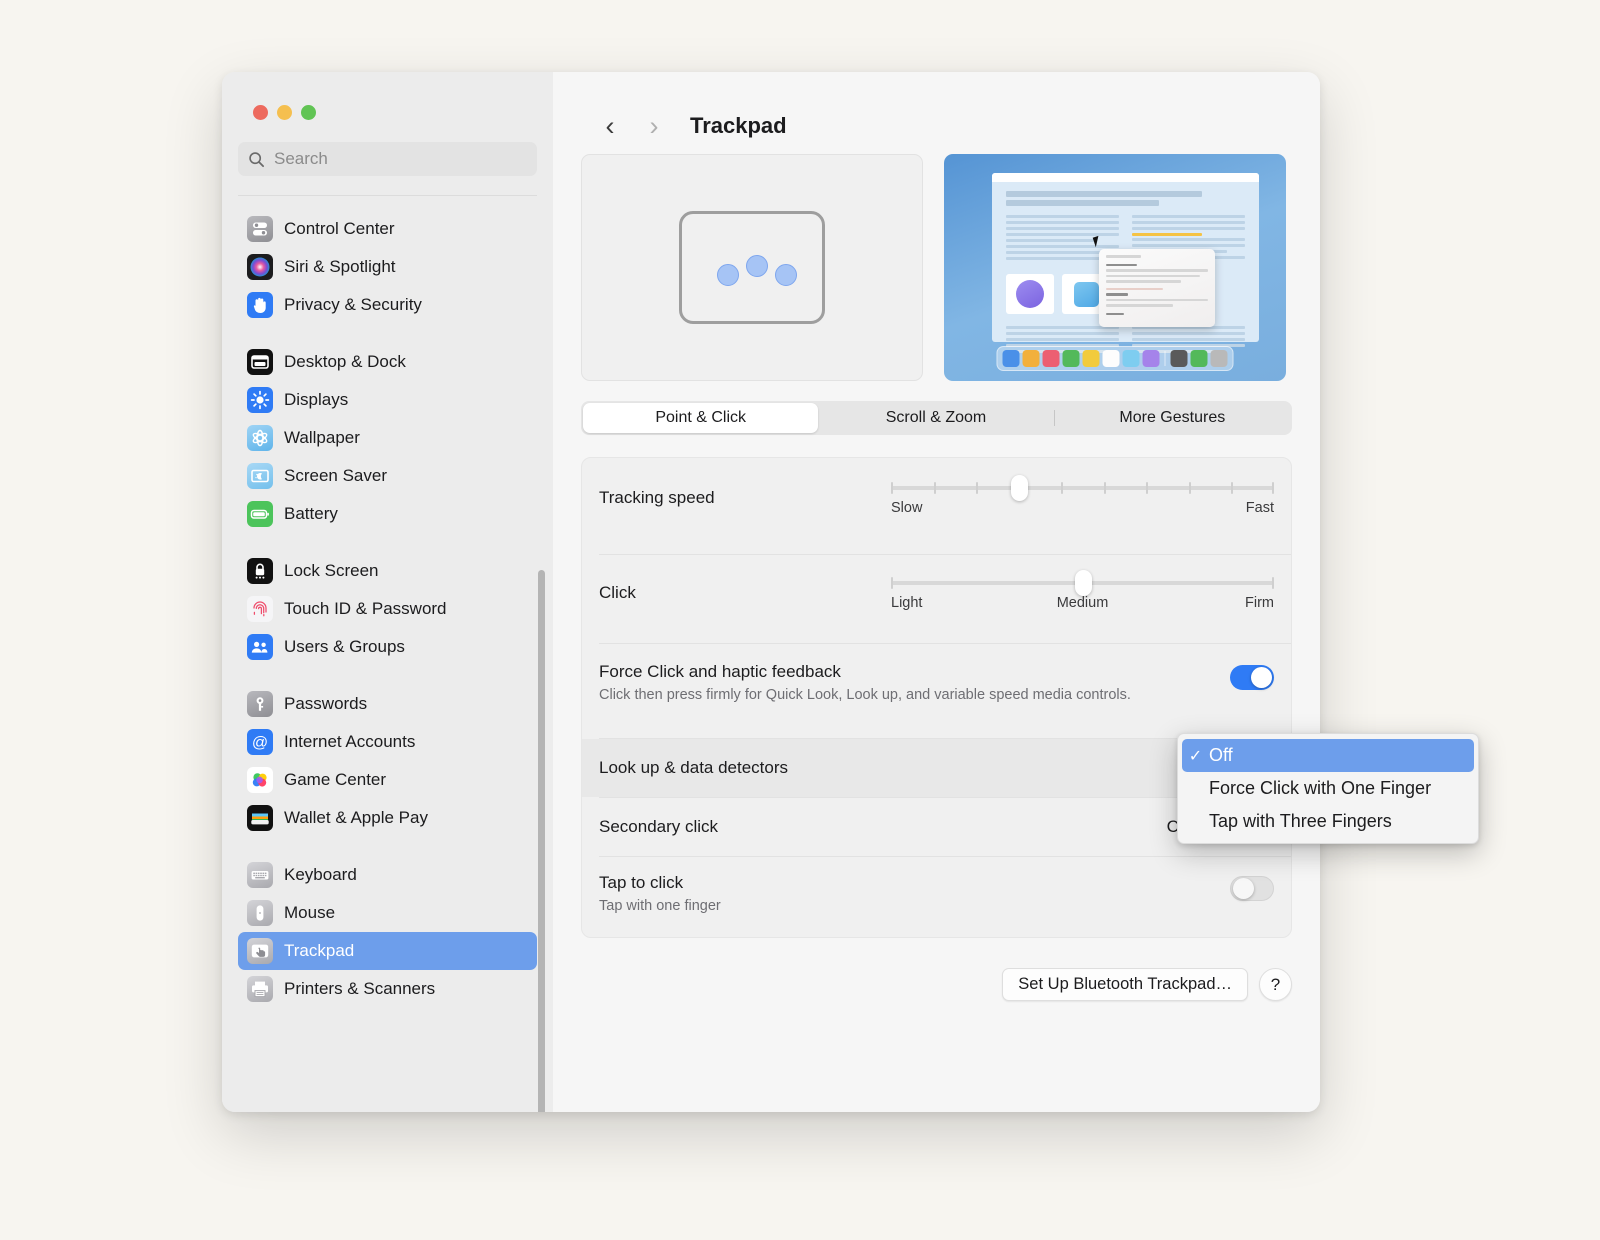 This screenshot has height=1240, width=1600. I want to click on force-click-toggle, so click(1252, 677).